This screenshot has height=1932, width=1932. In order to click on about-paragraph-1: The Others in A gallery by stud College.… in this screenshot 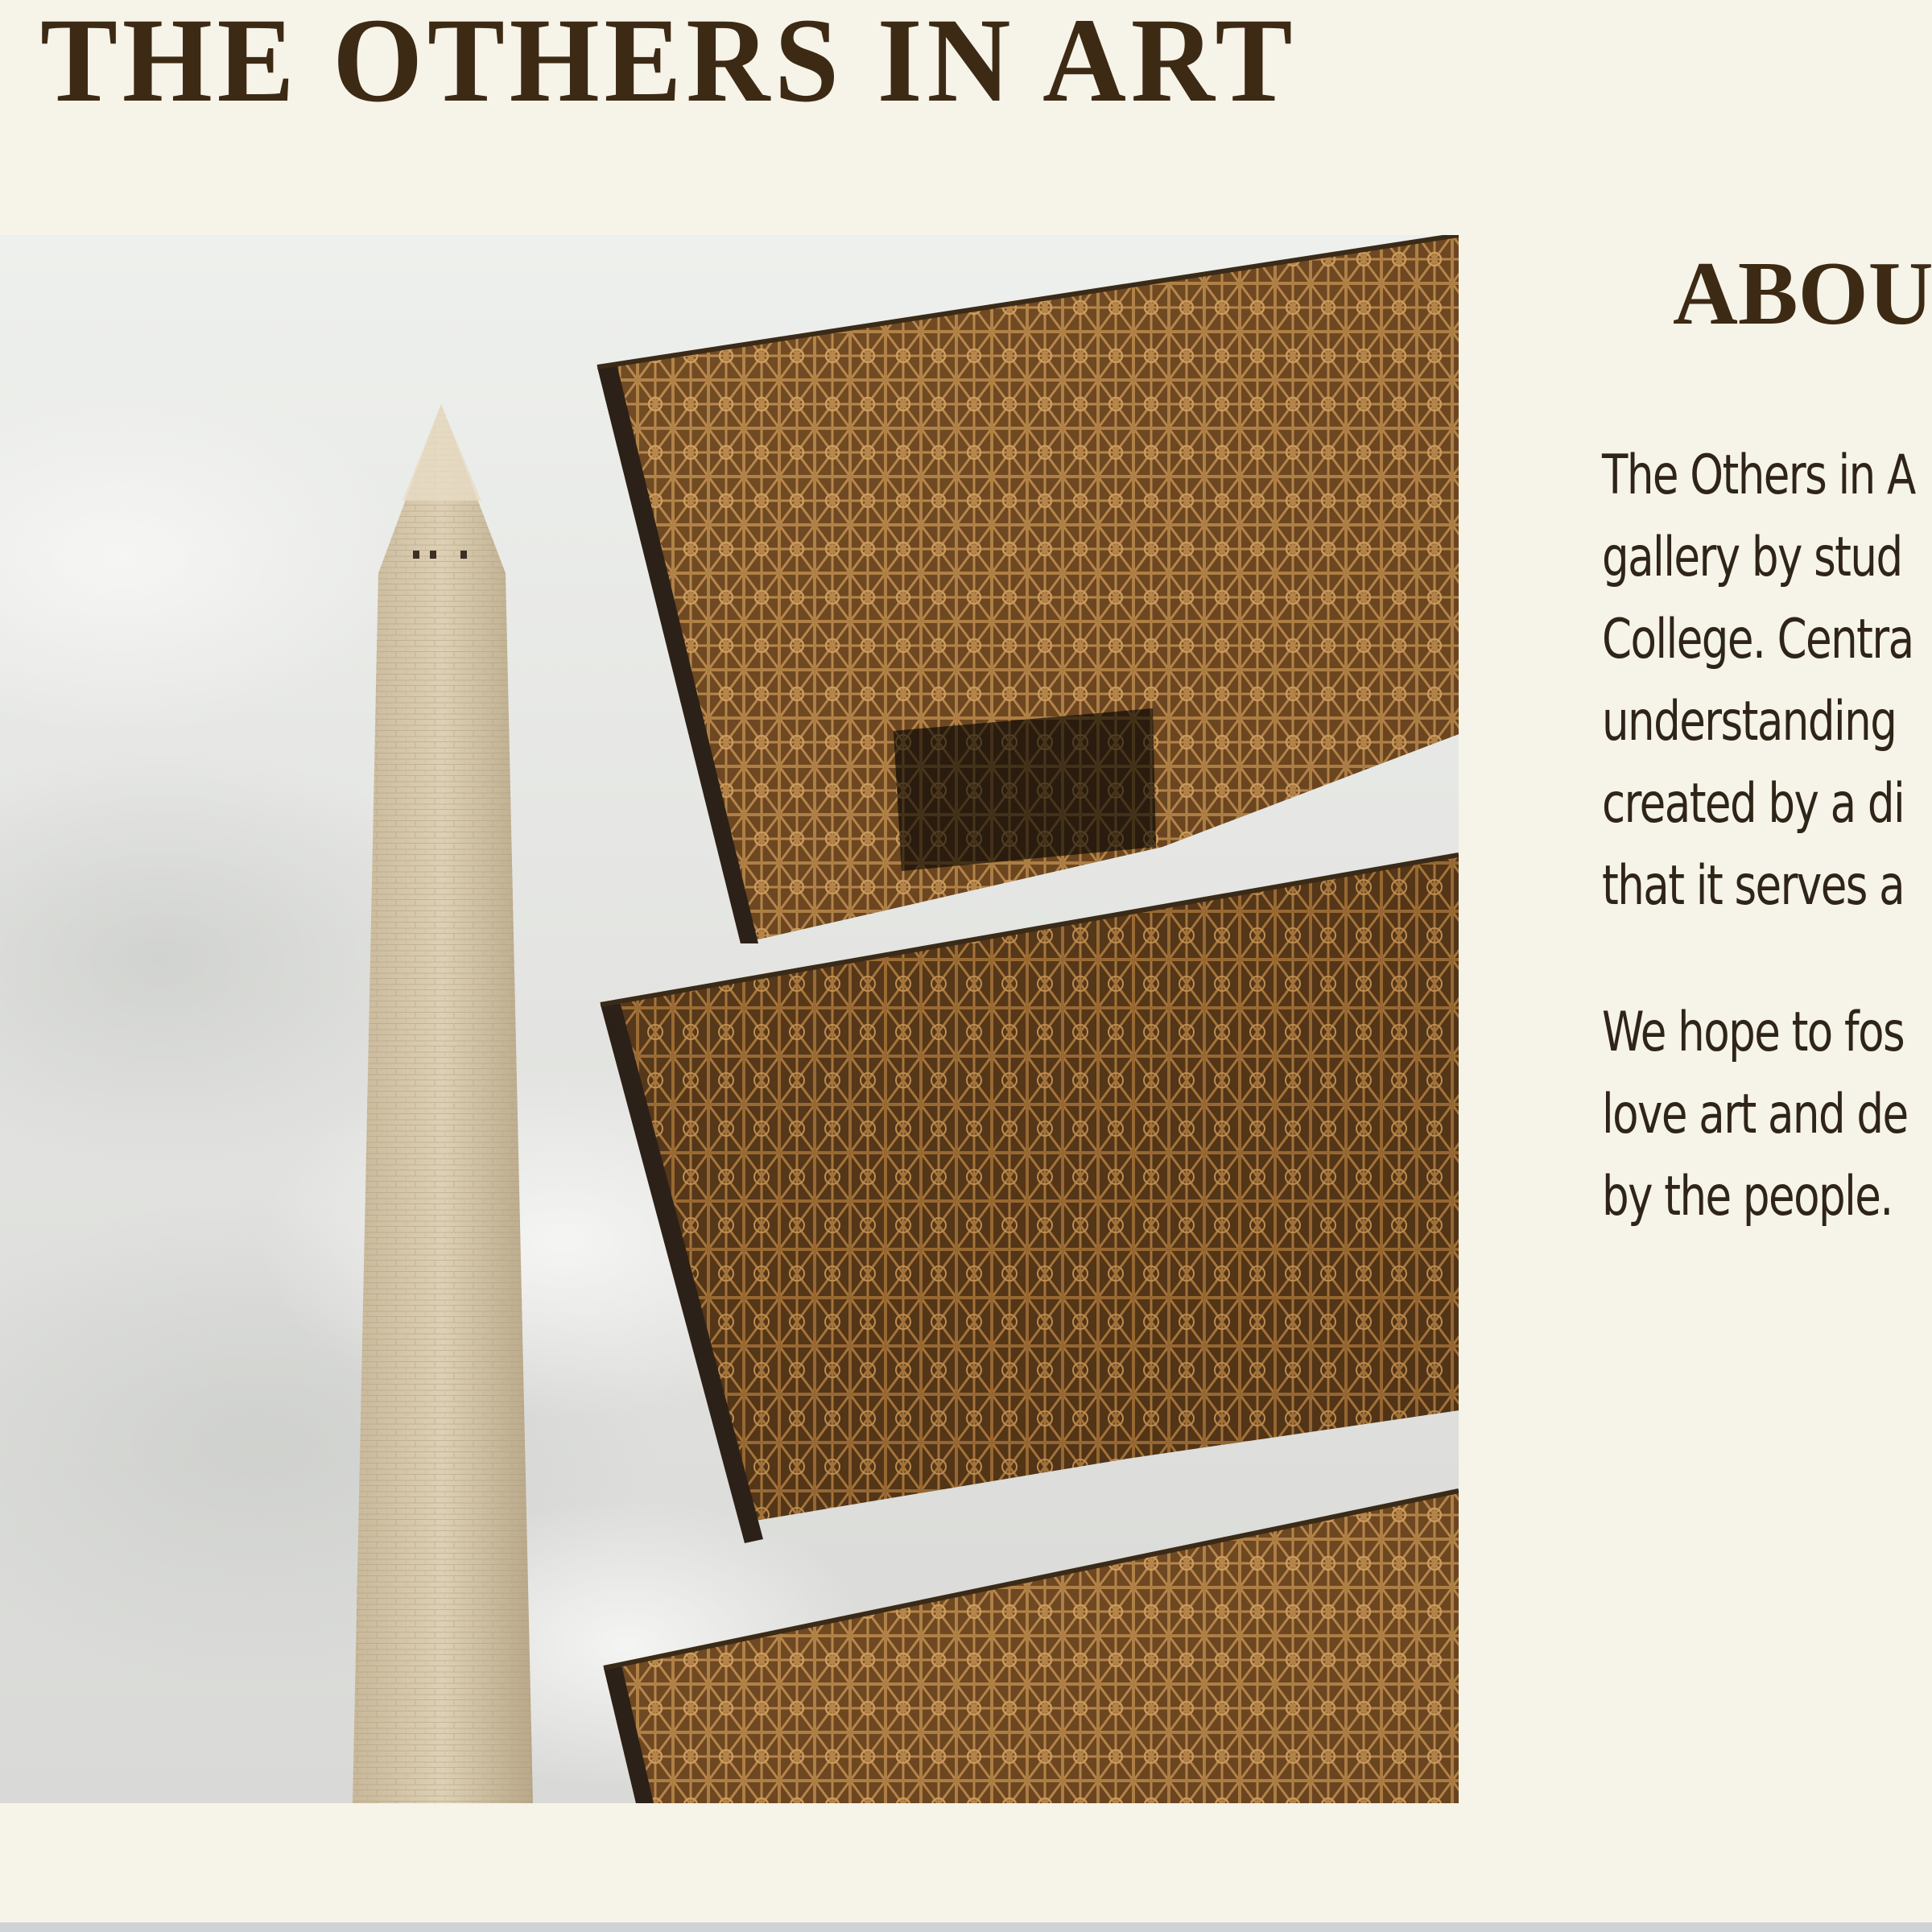, I will do `click(1759, 681)`.